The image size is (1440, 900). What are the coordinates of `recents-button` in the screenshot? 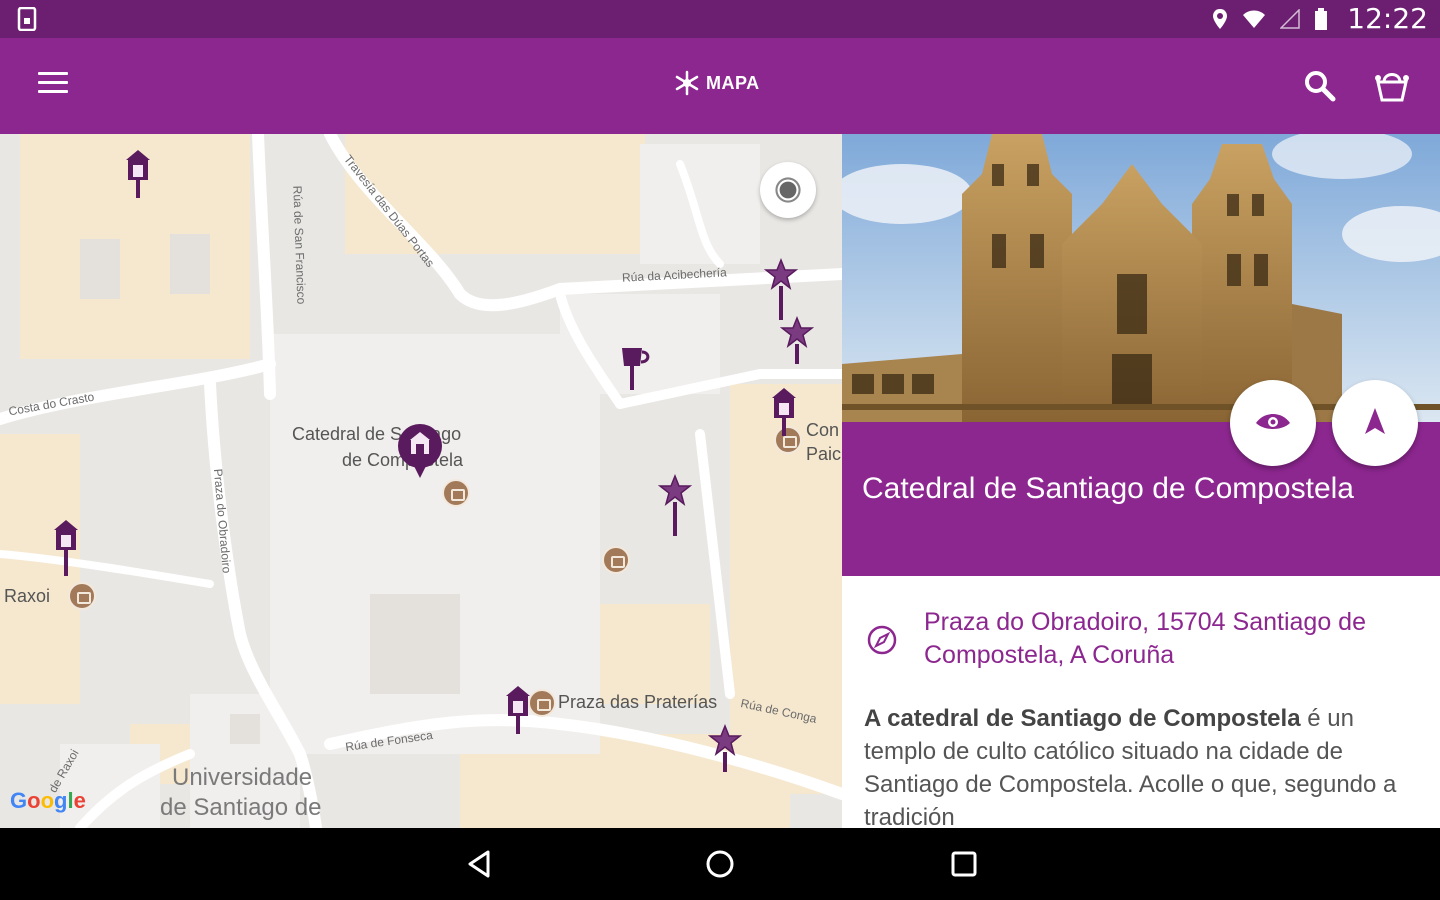 It's located at (964, 864).